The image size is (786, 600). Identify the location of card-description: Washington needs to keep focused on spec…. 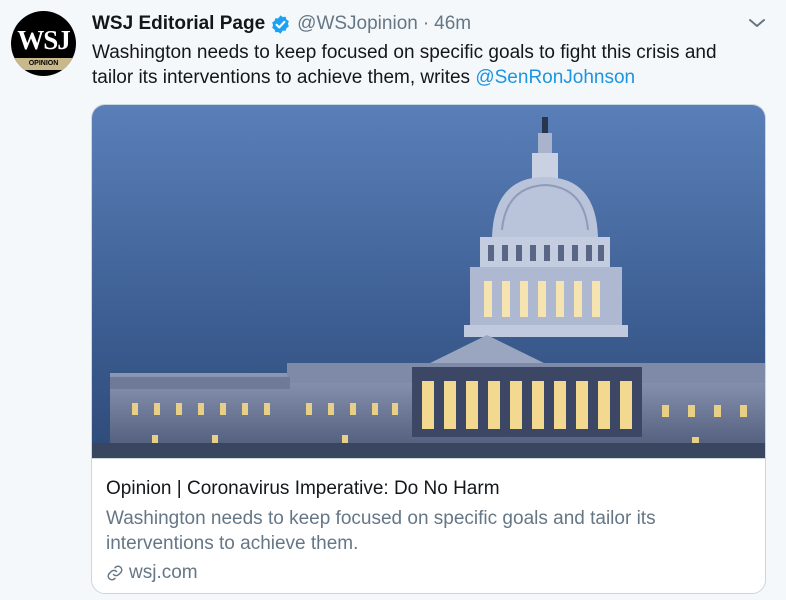
(381, 531).